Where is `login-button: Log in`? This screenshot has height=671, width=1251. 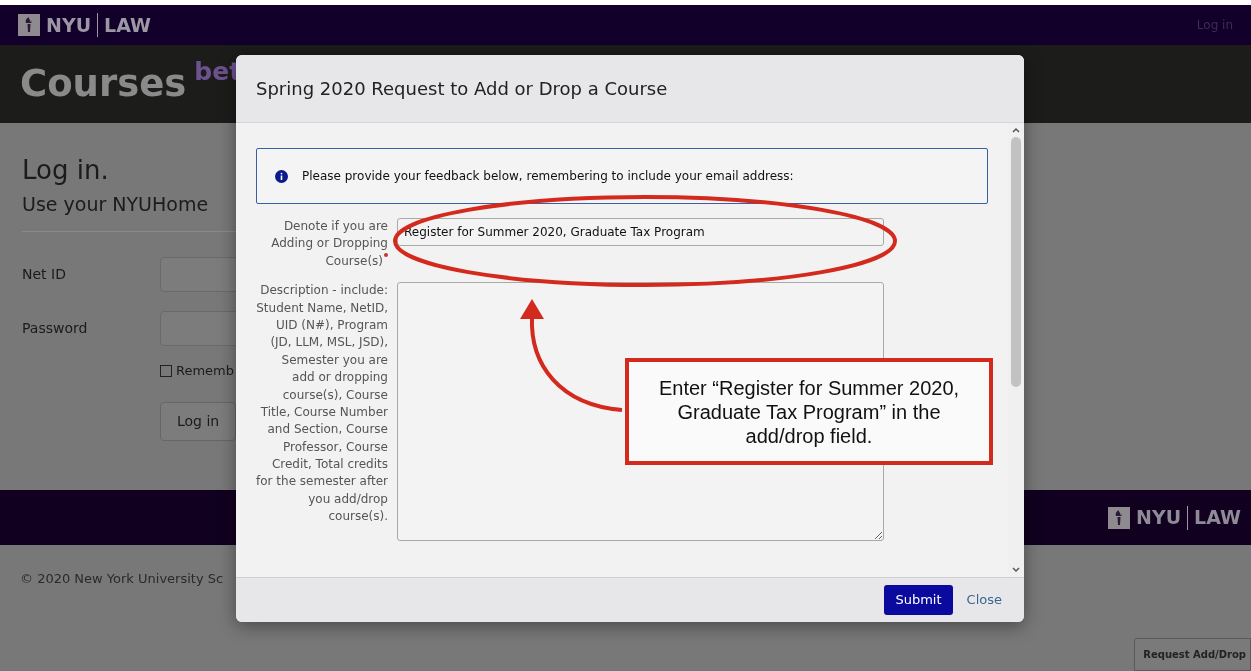
login-button: Log in is located at coordinates (198, 421).